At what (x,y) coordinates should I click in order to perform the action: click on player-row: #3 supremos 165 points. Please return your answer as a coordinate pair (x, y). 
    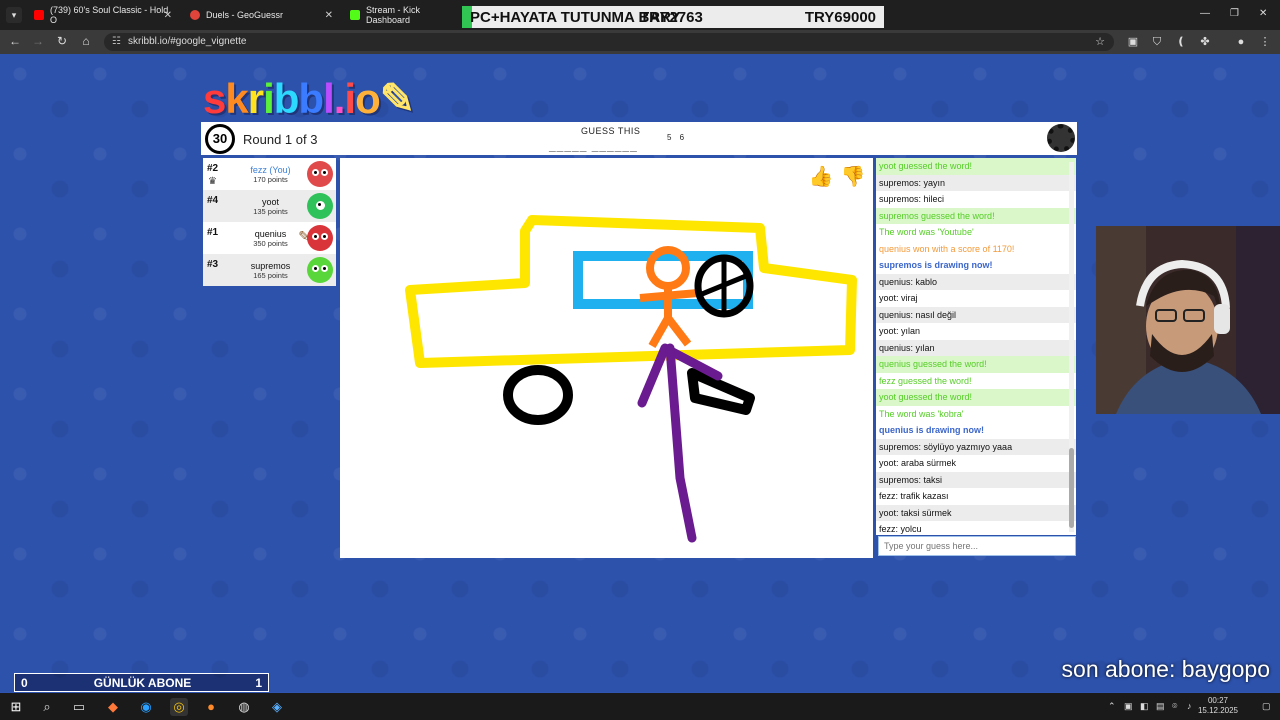
    Looking at the image, I should click on (269, 270).